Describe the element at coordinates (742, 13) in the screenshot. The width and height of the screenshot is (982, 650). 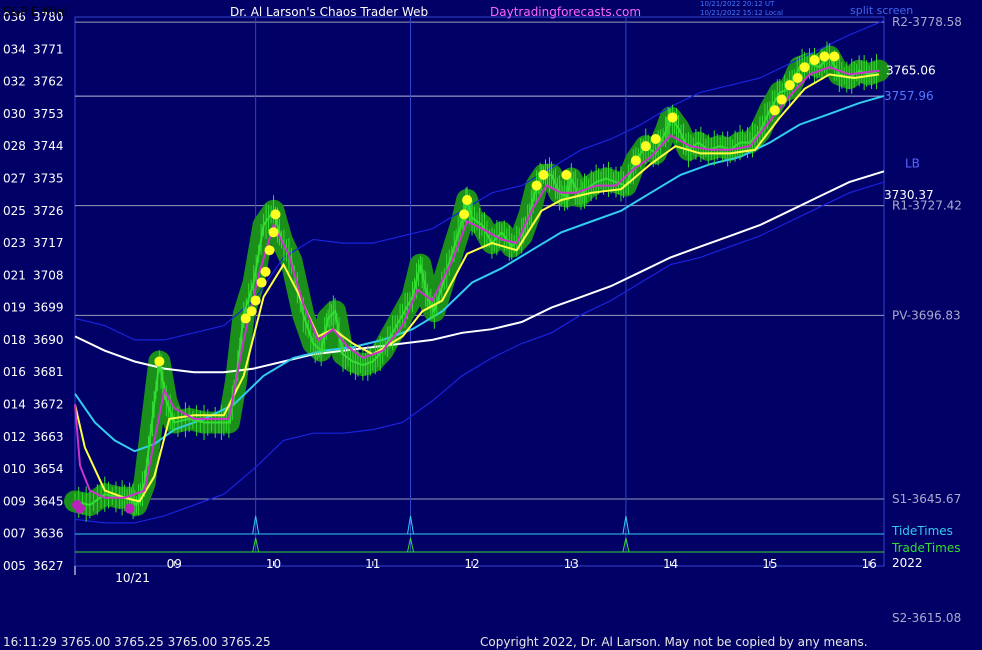
I see `local-time-label: 10/21/2022 15:12 Local` at that location.